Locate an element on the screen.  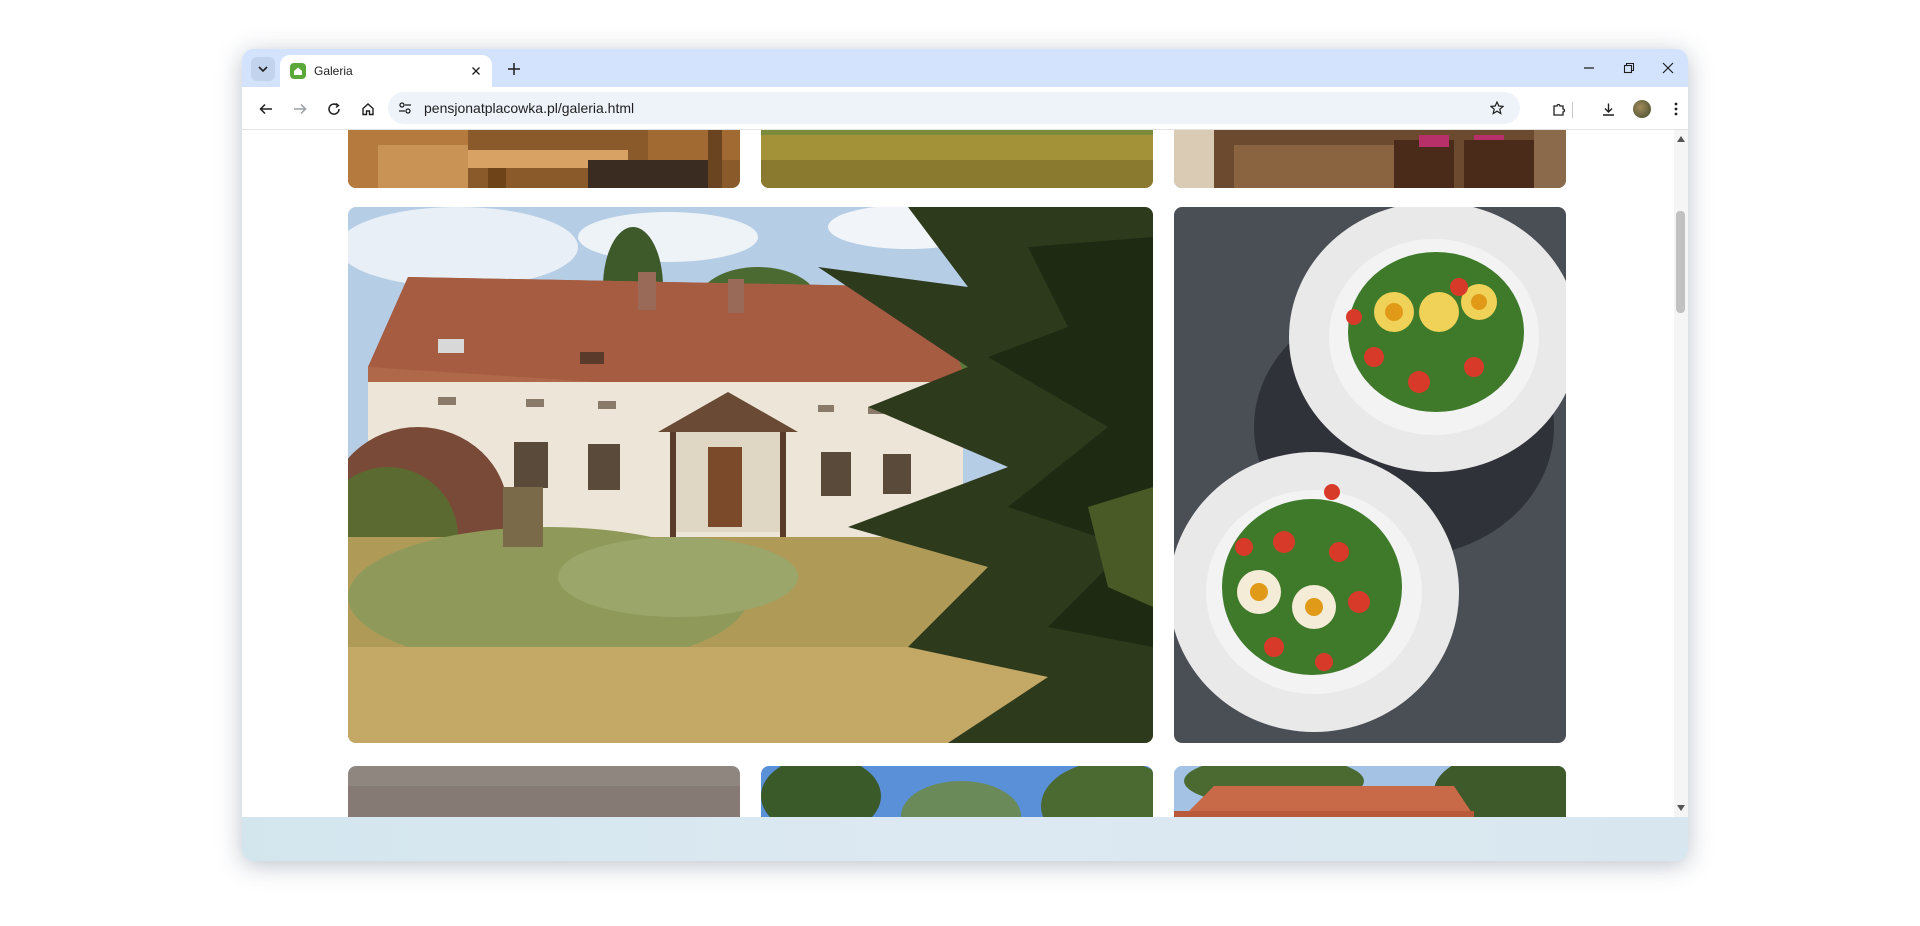
bookmark-star-icon is located at coordinates (1497, 108).